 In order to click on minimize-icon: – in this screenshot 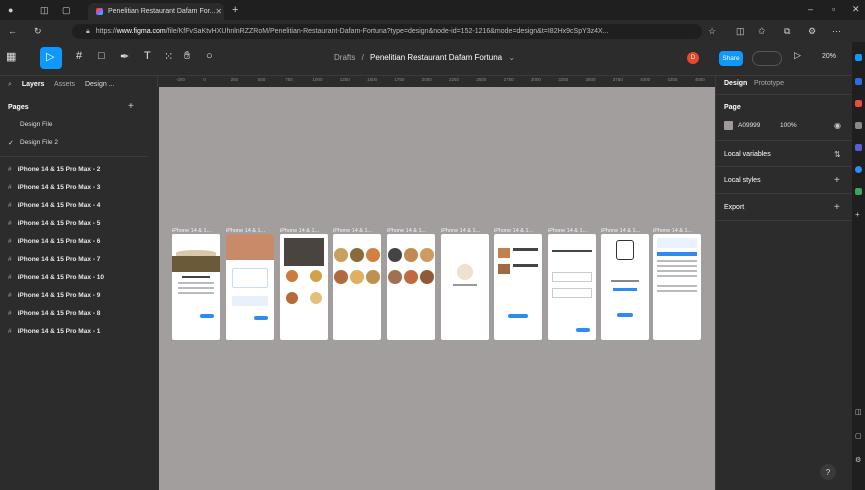, I will do `click(810, 9)`.